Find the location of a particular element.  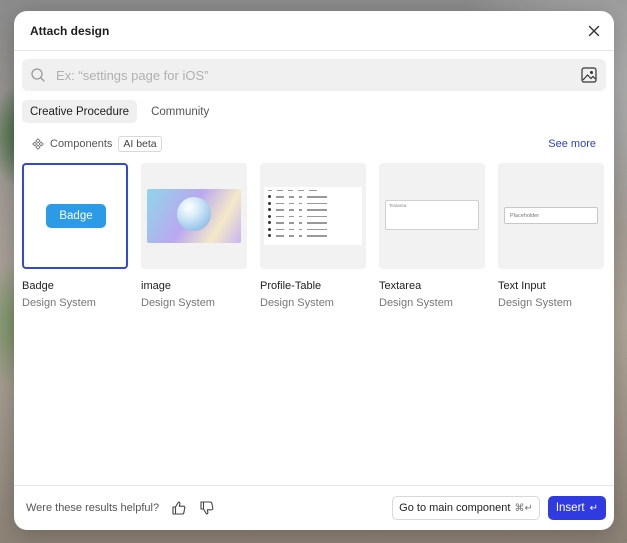

thumbs-up-icon is located at coordinates (179, 508).